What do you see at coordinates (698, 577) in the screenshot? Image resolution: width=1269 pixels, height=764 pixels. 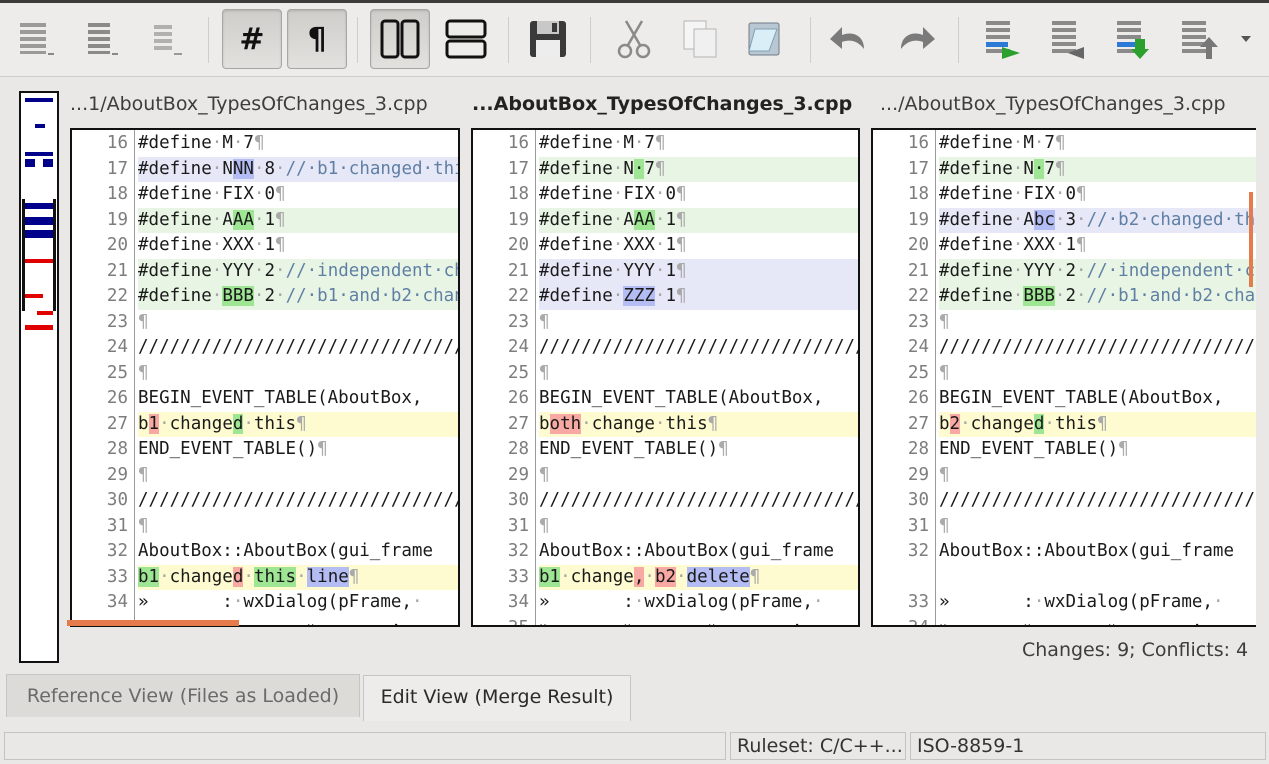 I see `line-text: b1·change,·b2·delete¶` at bounding box center [698, 577].